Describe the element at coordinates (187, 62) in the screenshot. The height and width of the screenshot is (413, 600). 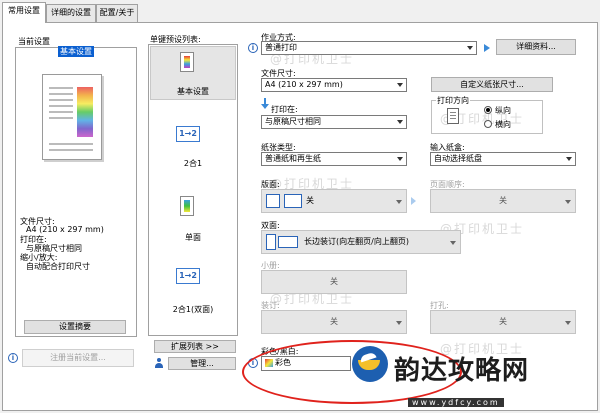
I see `basic-settings-icon` at that location.